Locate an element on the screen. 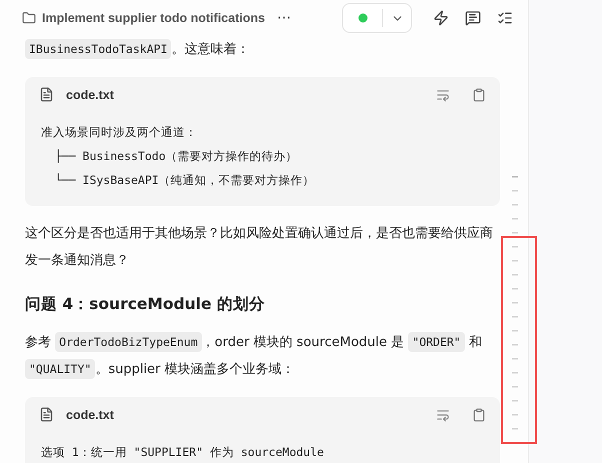 This screenshot has width=602, height=463. more-button: ⋯ is located at coordinates (283, 18).